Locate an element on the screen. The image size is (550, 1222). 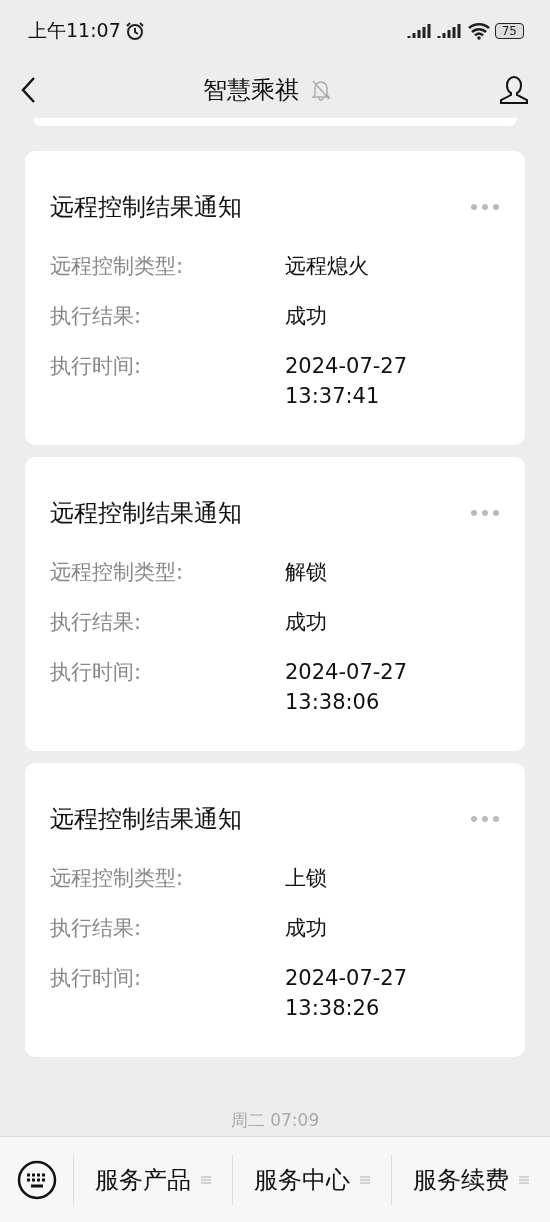
message-timestamp: 周二 07:09 is located at coordinates (275, 1120).